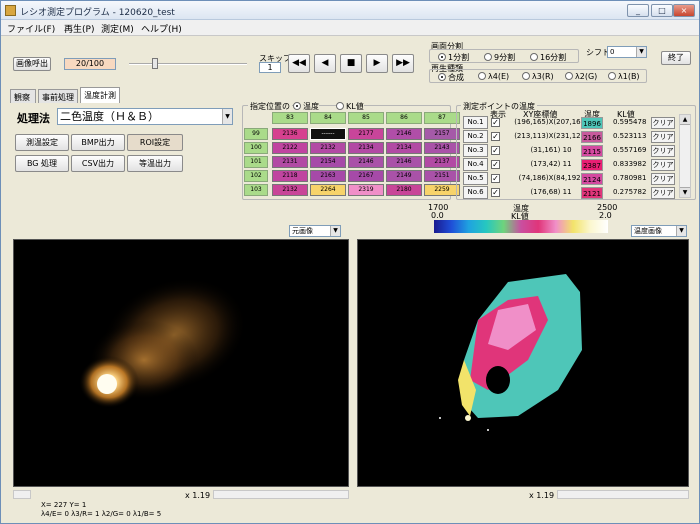  Describe the element at coordinates (22, 494) in the screenshot. I see `left-scroll-left-icon` at that location.